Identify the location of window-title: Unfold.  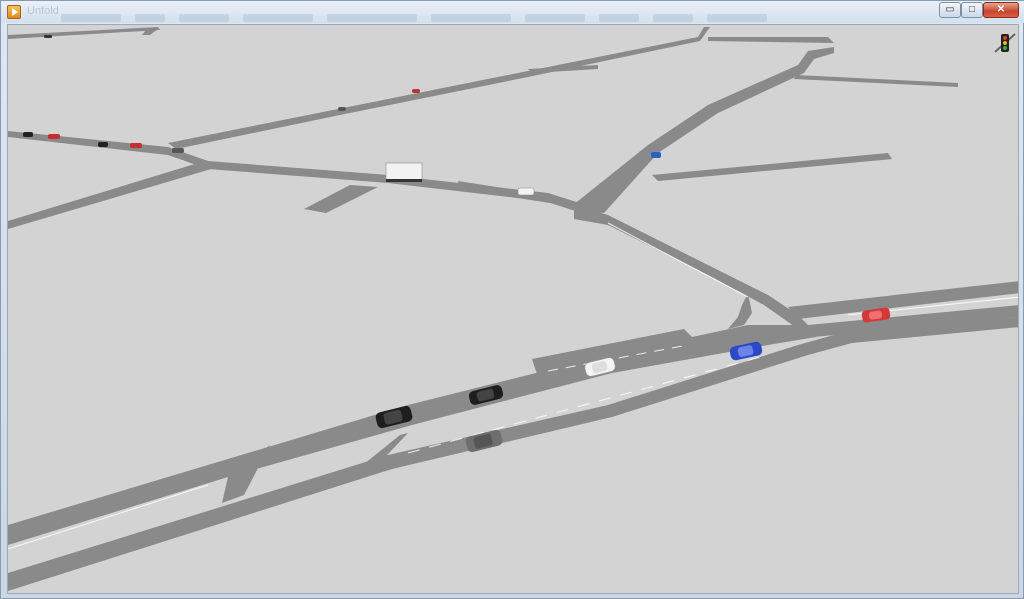
(43, 11).